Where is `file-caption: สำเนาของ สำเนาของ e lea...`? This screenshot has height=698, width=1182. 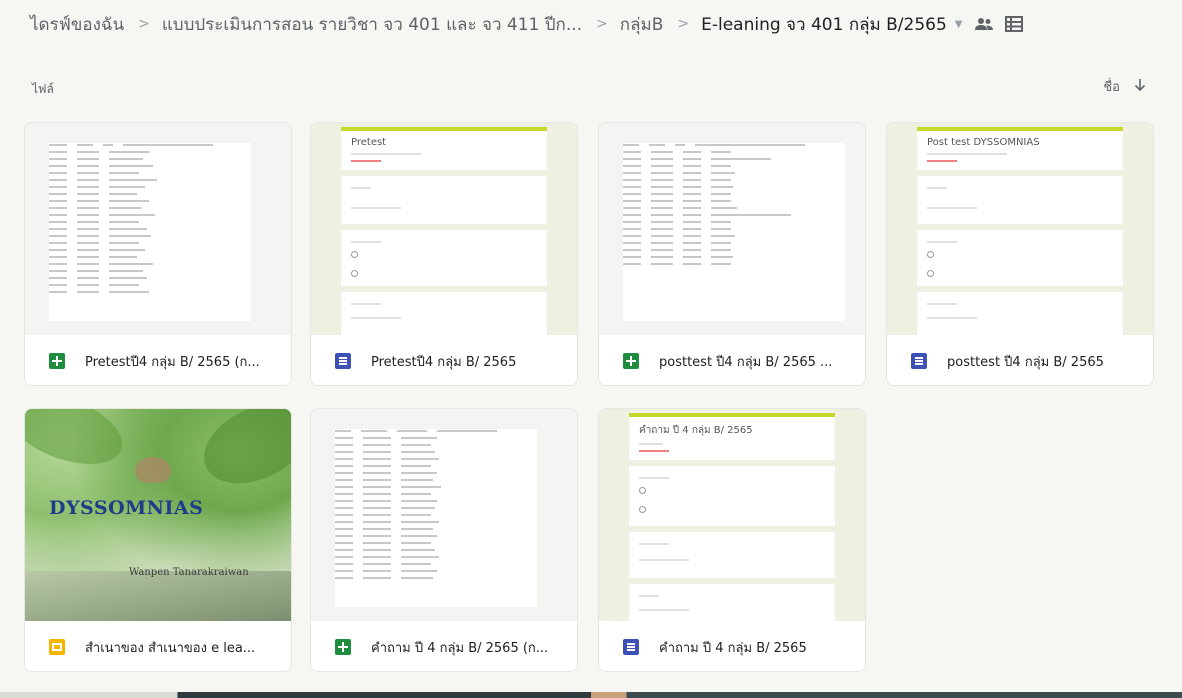 file-caption: สำเนาของ สำเนาของ e lea... is located at coordinates (158, 646).